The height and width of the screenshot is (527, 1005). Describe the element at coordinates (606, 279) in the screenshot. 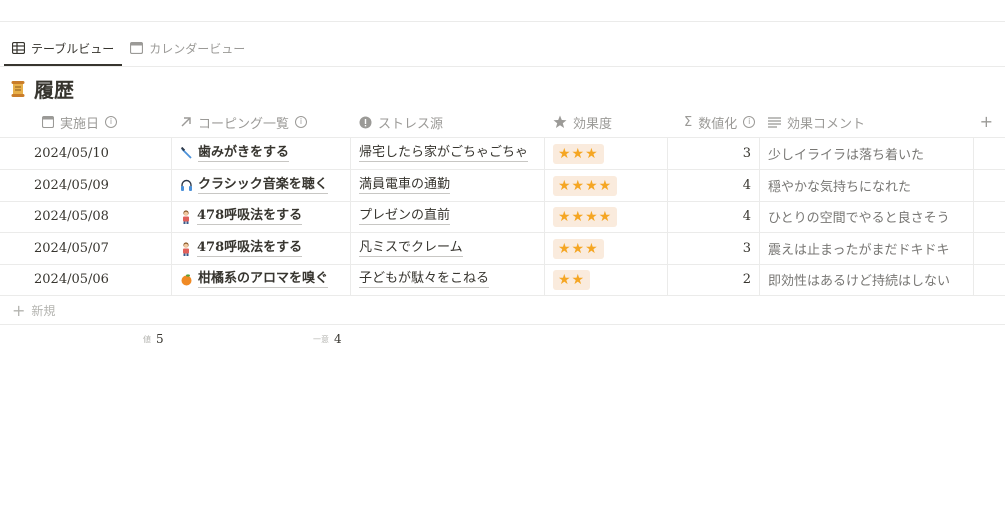

I see `effect-cell: ★★` at that location.